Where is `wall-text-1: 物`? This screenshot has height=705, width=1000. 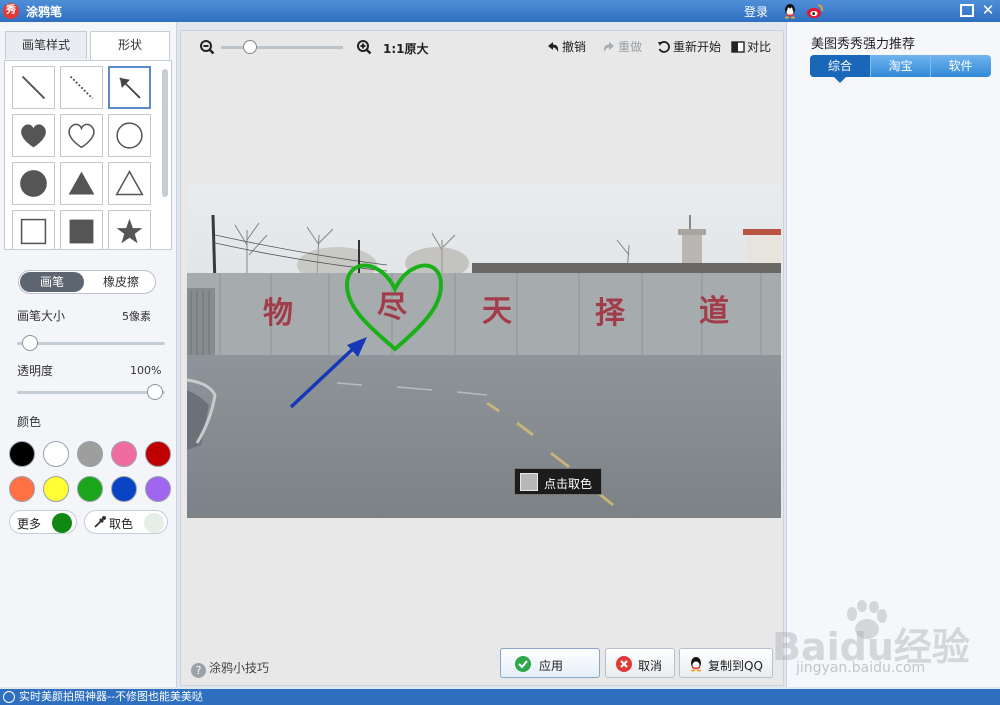
wall-text-1: 物 is located at coordinates (278, 313).